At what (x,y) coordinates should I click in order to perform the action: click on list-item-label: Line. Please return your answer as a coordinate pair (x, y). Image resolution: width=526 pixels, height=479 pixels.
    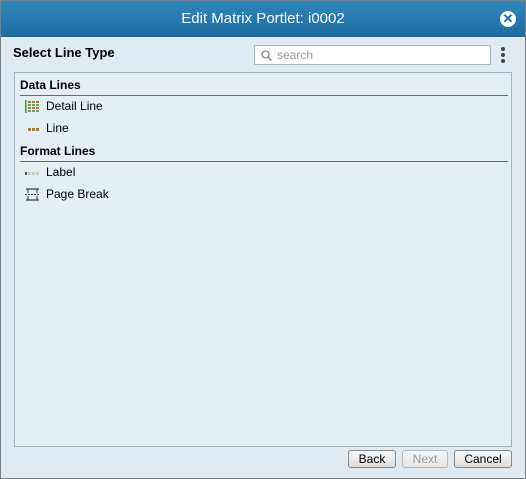
    Looking at the image, I should click on (57, 128).